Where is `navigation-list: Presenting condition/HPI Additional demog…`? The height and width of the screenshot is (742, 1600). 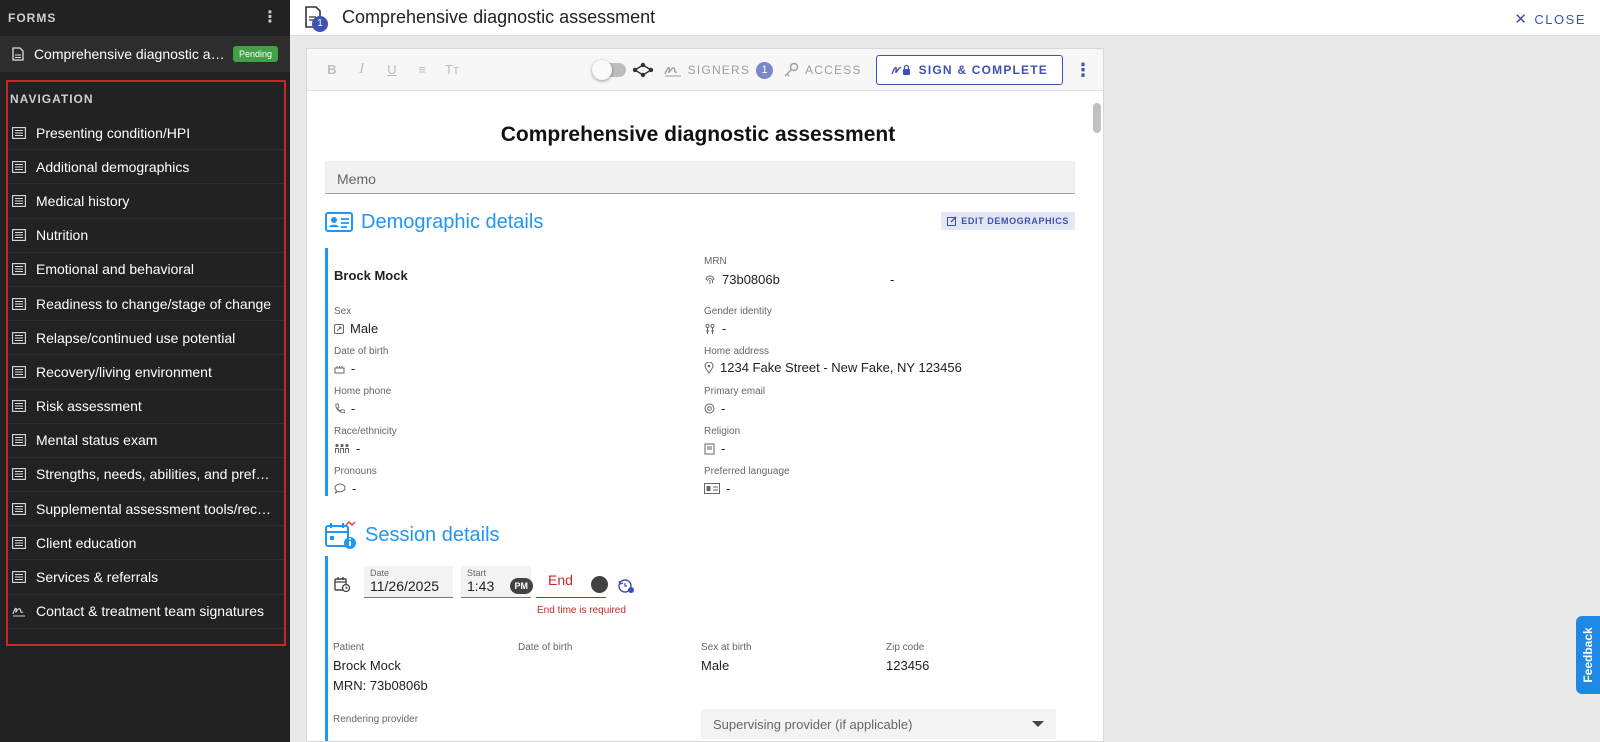
navigation-list: Presenting condition/HPI Additional demog… is located at coordinates (146, 372).